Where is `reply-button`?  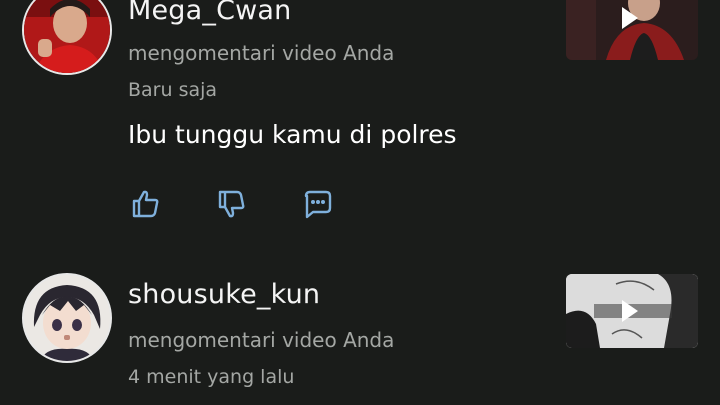
reply-button is located at coordinates (318, 204).